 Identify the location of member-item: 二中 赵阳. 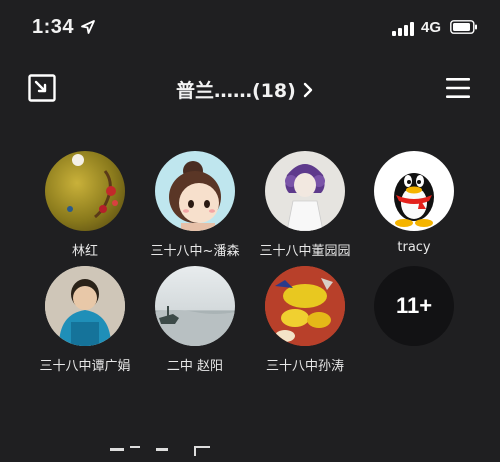
(195, 320).